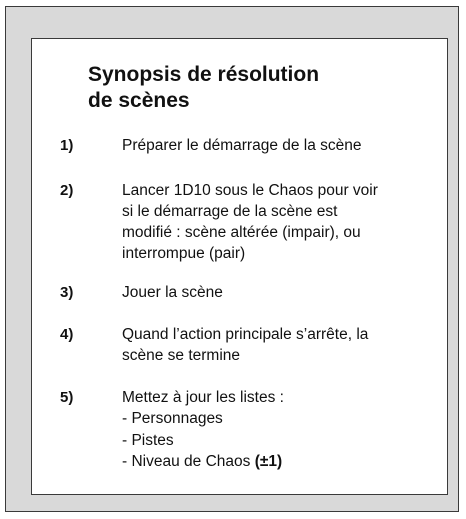  I want to click on list-item-niveau-de-chaos: - Niveau de Chaos (±1), so click(272, 462).